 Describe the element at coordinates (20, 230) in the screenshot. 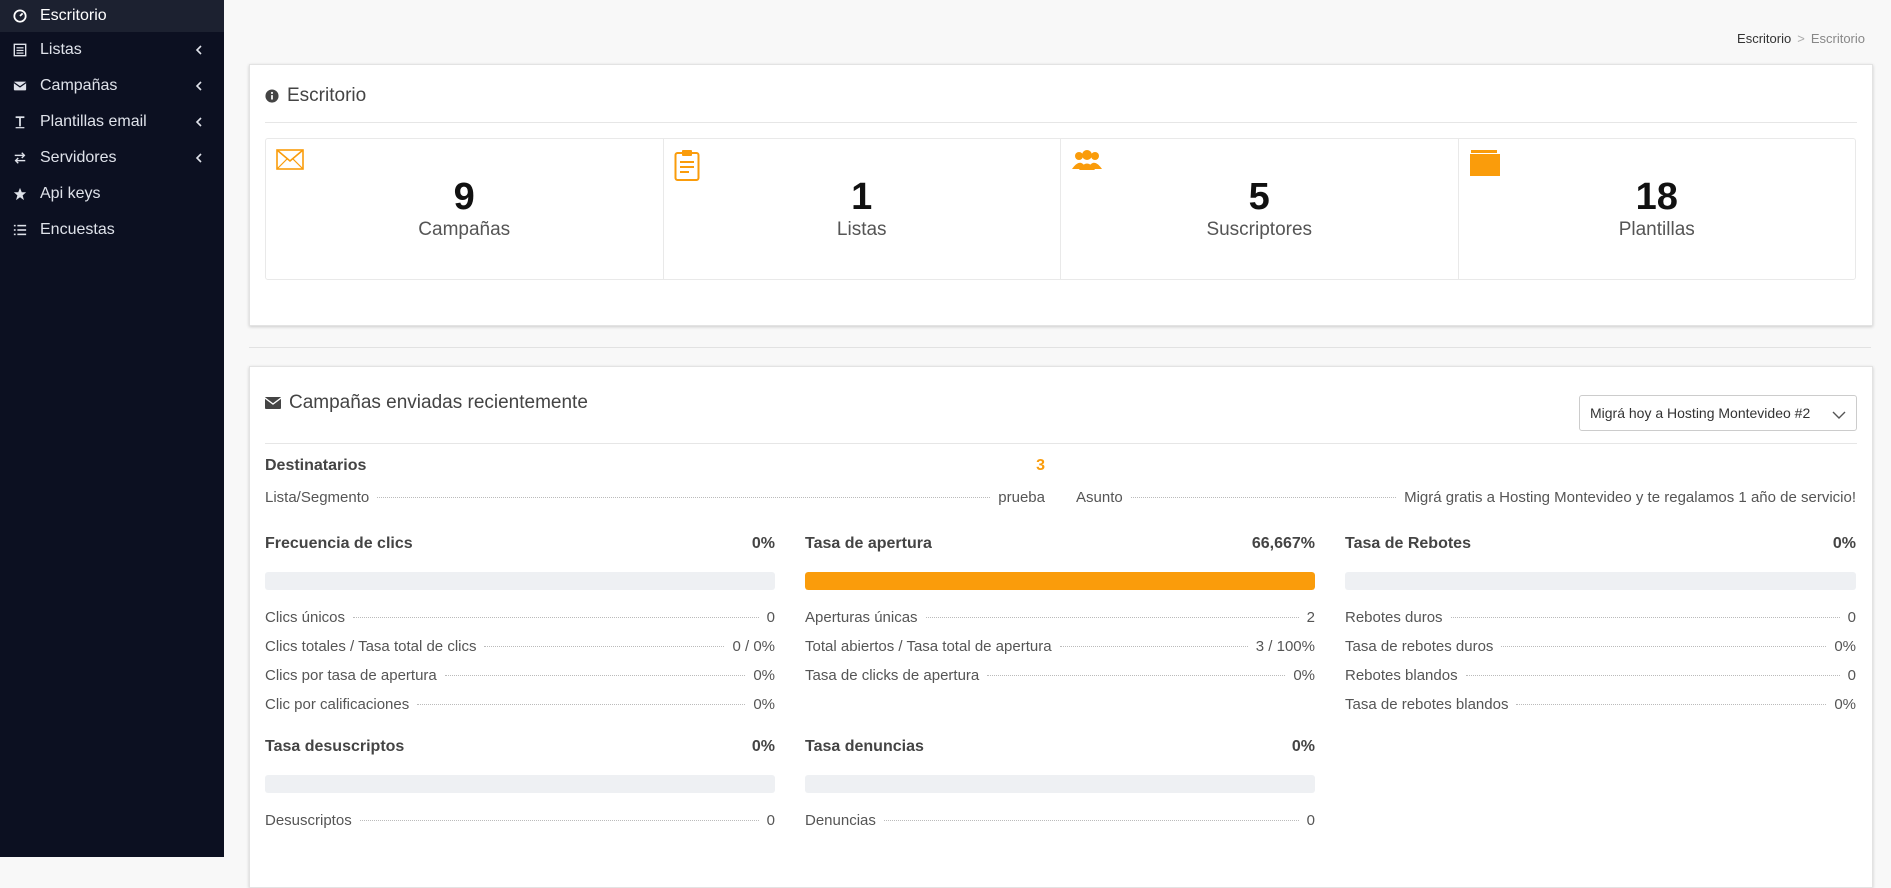

I see `list-lines-icon` at that location.